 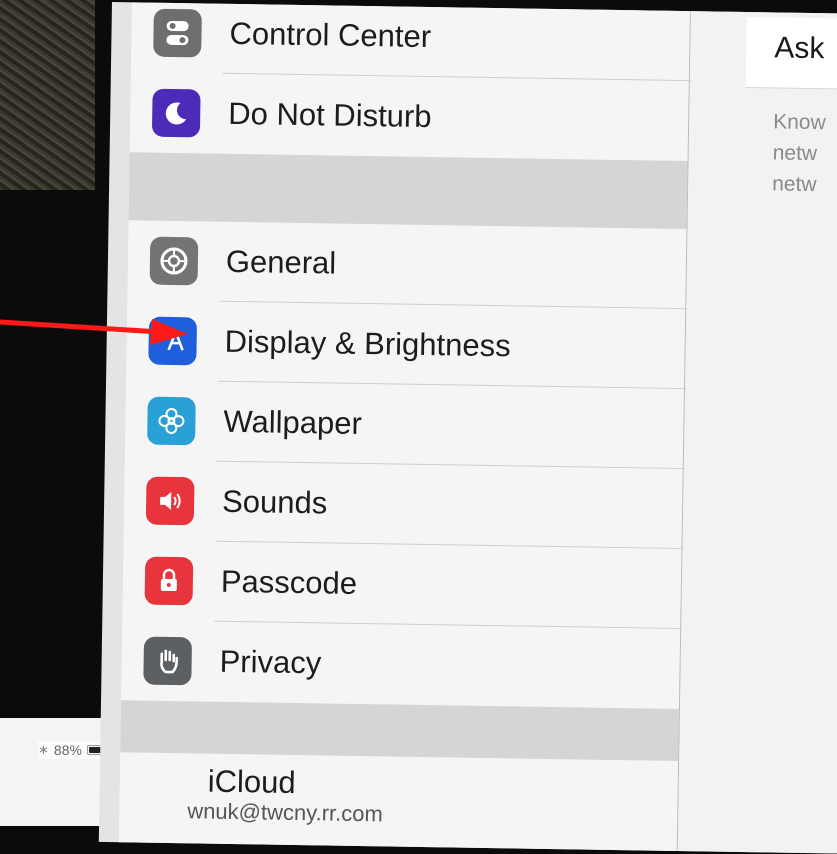 What do you see at coordinates (404, 504) in the screenshot?
I see `sidebar-item-sounds: Sounds` at bounding box center [404, 504].